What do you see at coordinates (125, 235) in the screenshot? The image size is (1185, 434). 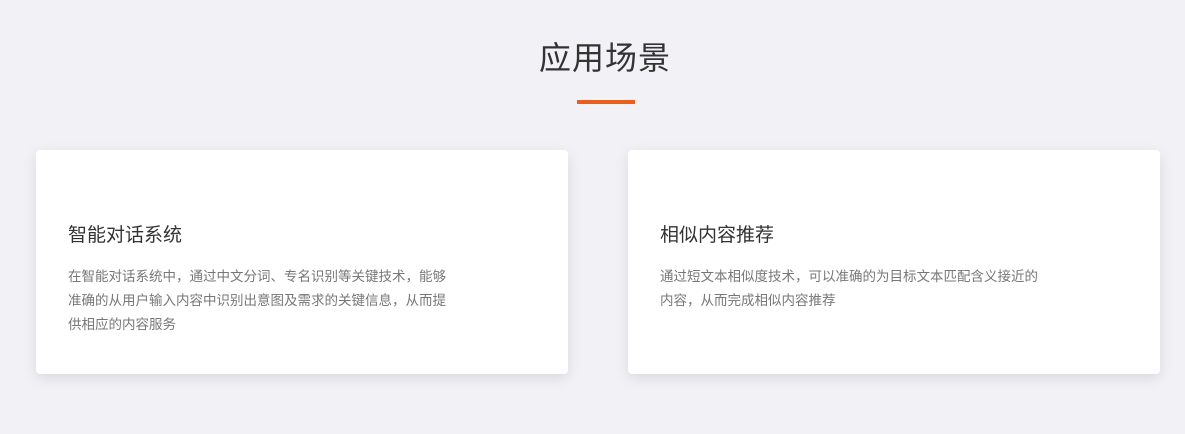 I see `card-title: 智能对话系统` at bounding box center [125, 235].